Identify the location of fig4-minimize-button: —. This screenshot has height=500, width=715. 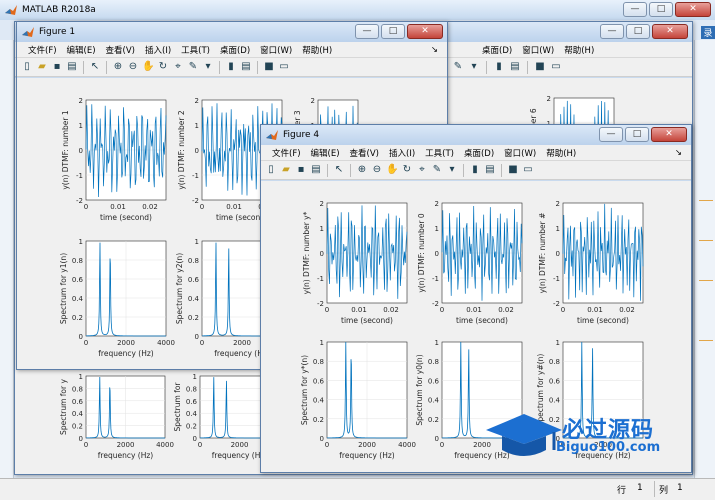
(611, 134).